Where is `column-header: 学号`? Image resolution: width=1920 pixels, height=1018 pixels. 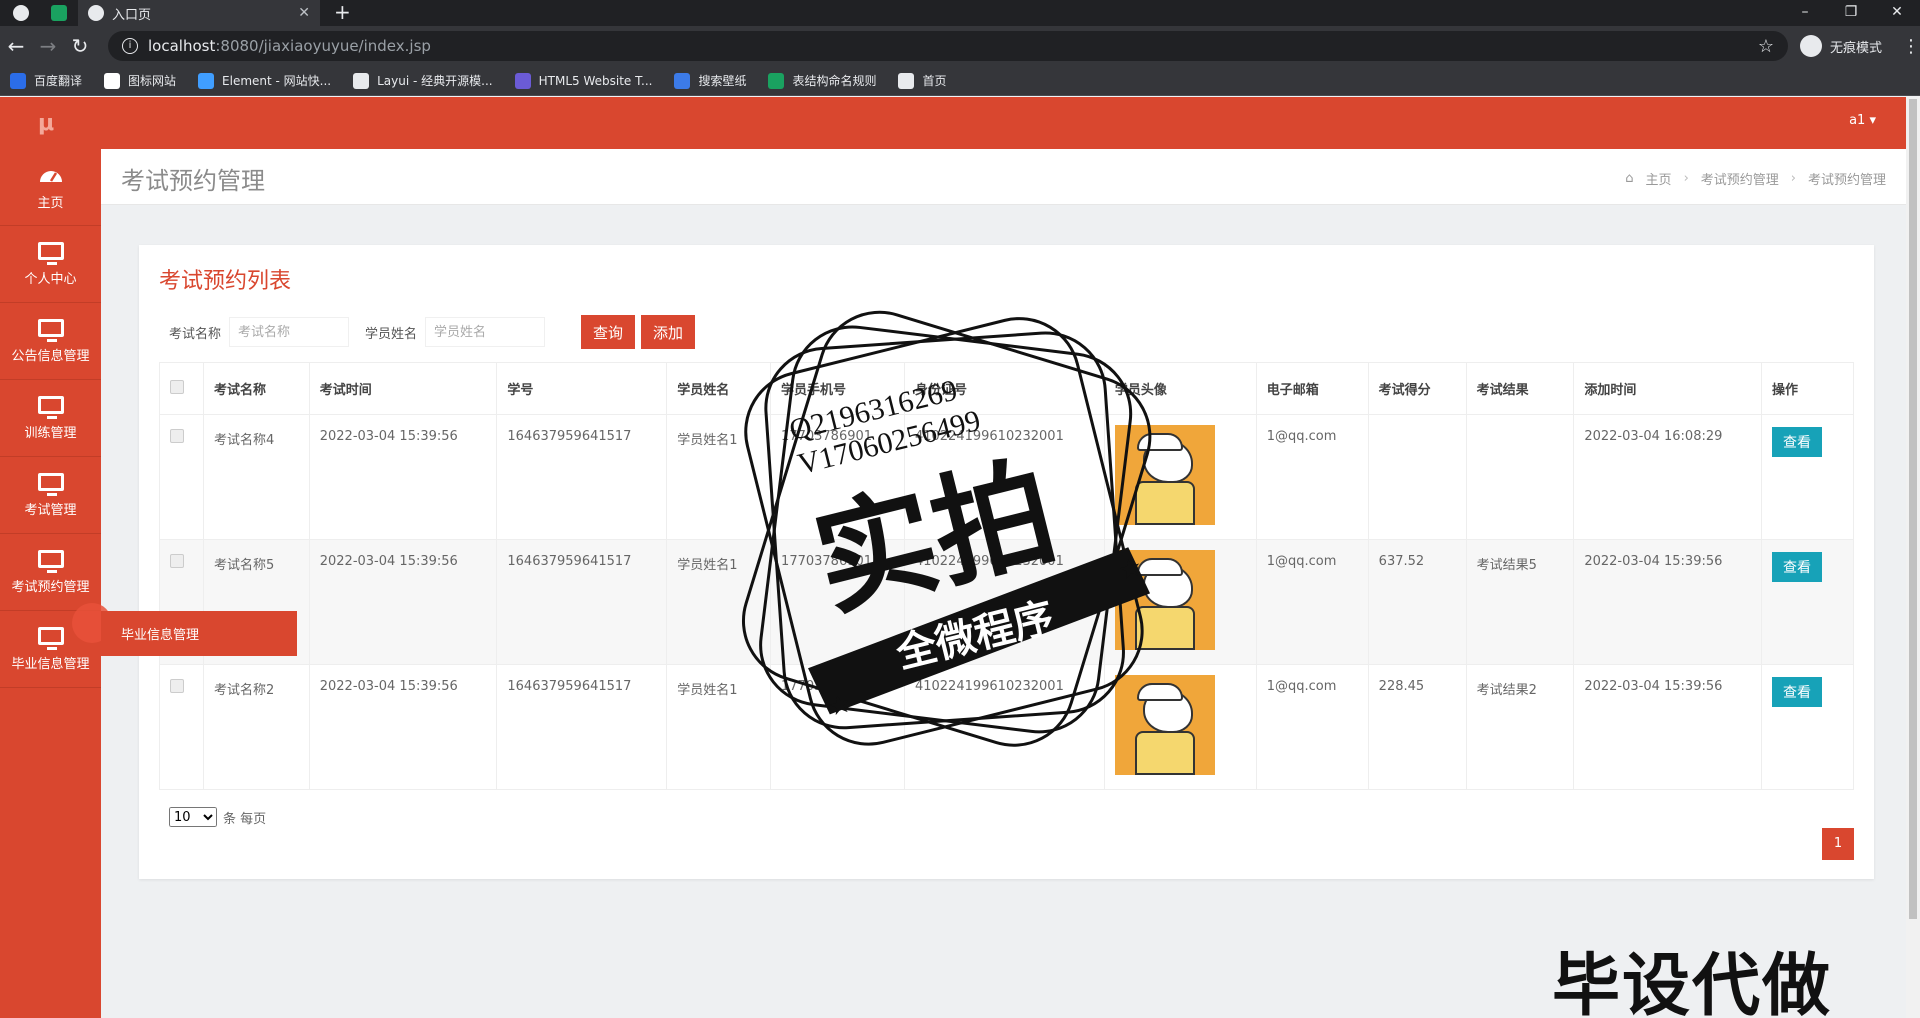
column-header: 学号 is located at coordinates (582, 388).